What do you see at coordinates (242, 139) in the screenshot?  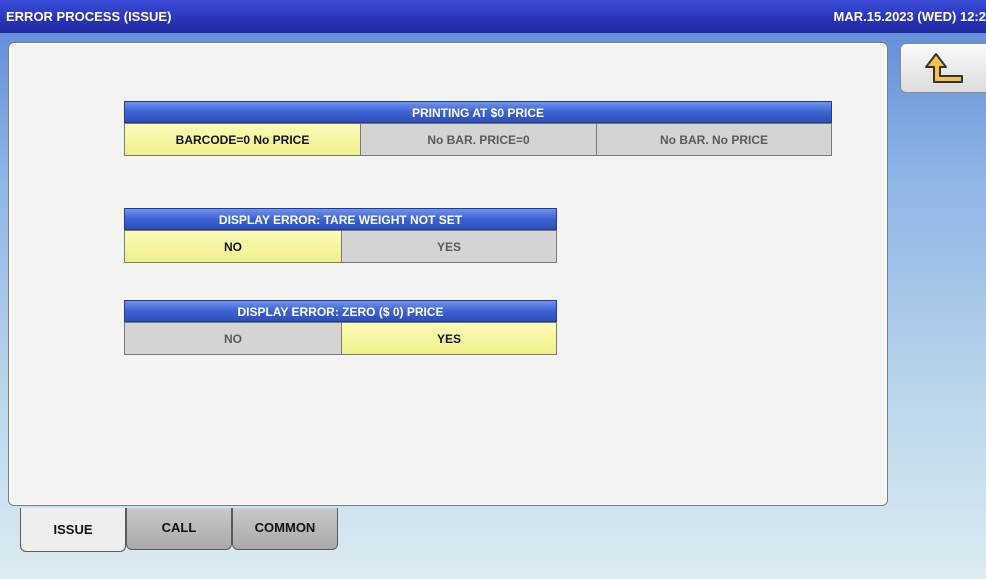 I see `option-barcode-0-no-price: BARCODE=0 No PRICE` at bounding box center [242, 139].